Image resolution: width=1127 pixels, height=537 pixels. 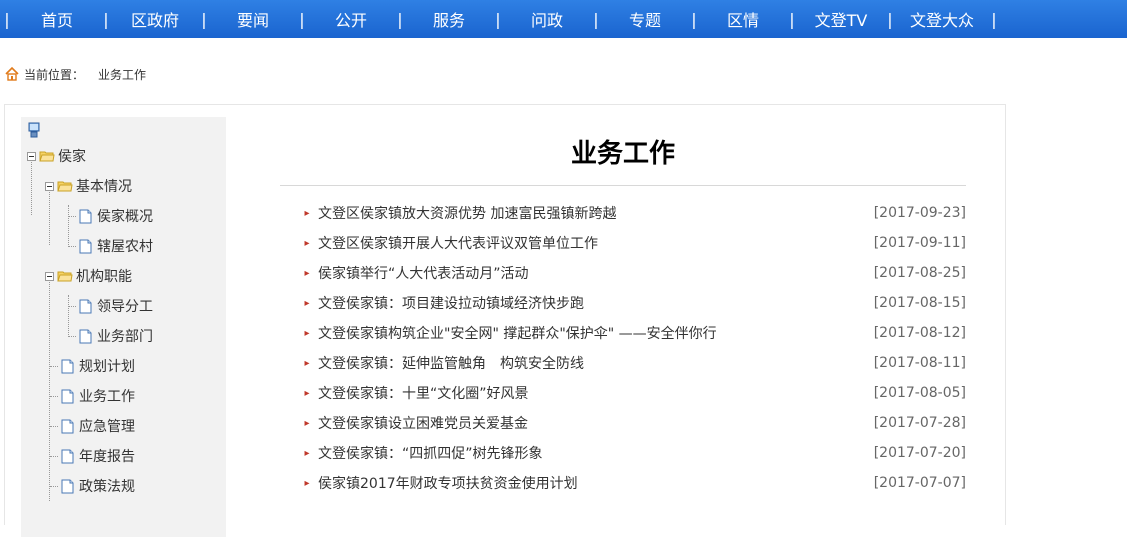 What do you see at coordinates (919, 483) in the screenshot?
I see `article-date: [2017-07-07]` at bounding box center [919, 483].